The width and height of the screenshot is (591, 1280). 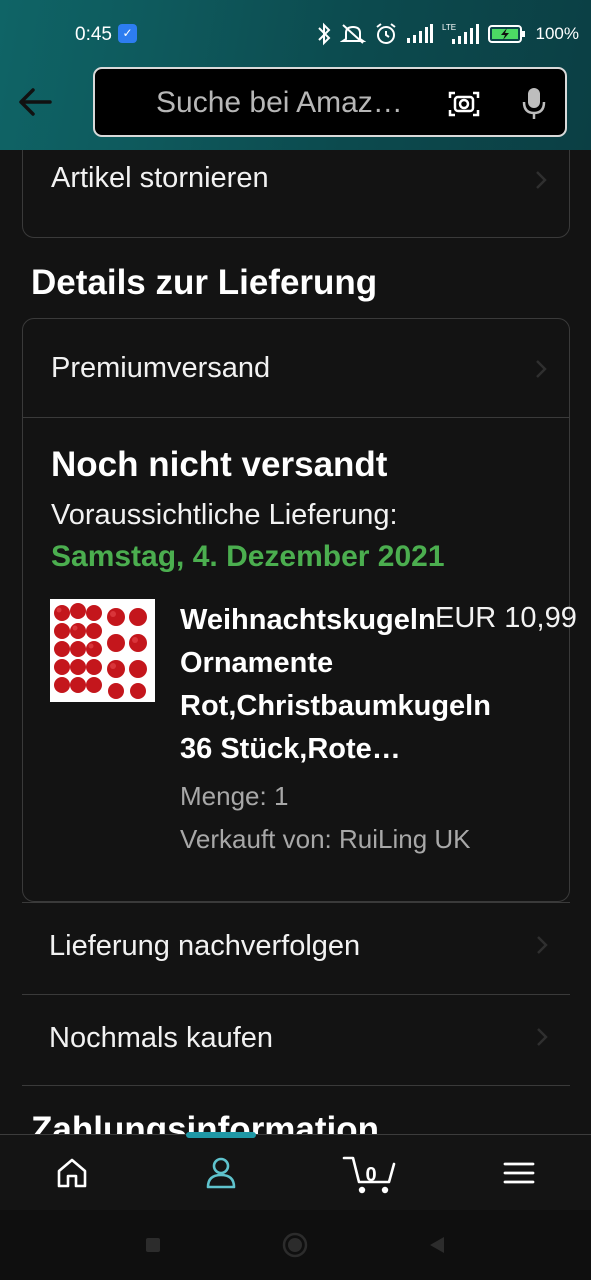 What do you see at coordinates (296, 194) in the screenshot?
I see `cancel-item-row: Artikel stornieren` at bounding box center [296, 194].